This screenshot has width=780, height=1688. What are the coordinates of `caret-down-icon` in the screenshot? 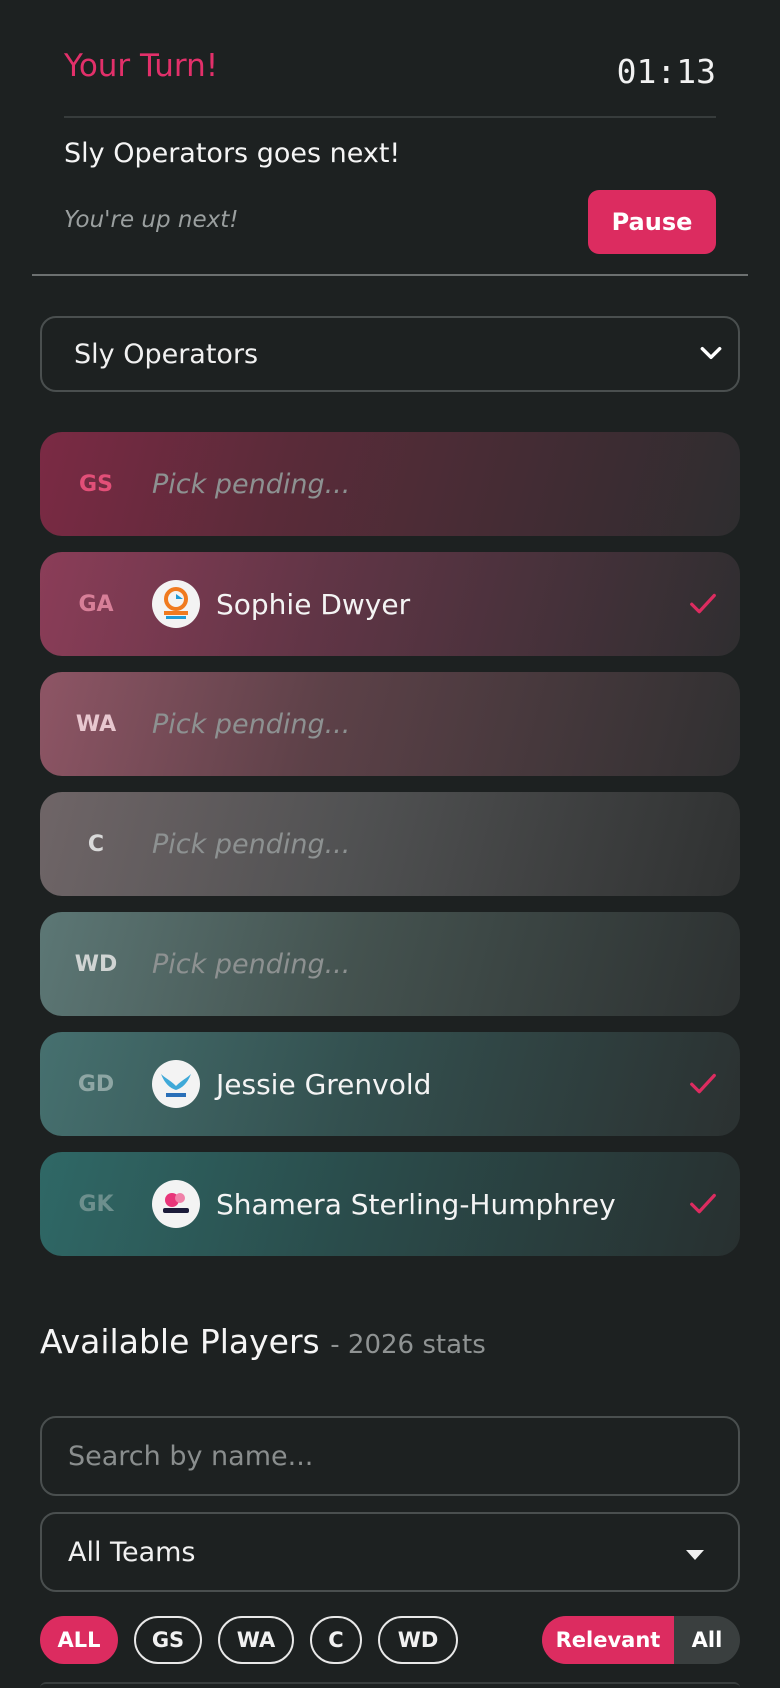 It's located at (695, 1555).